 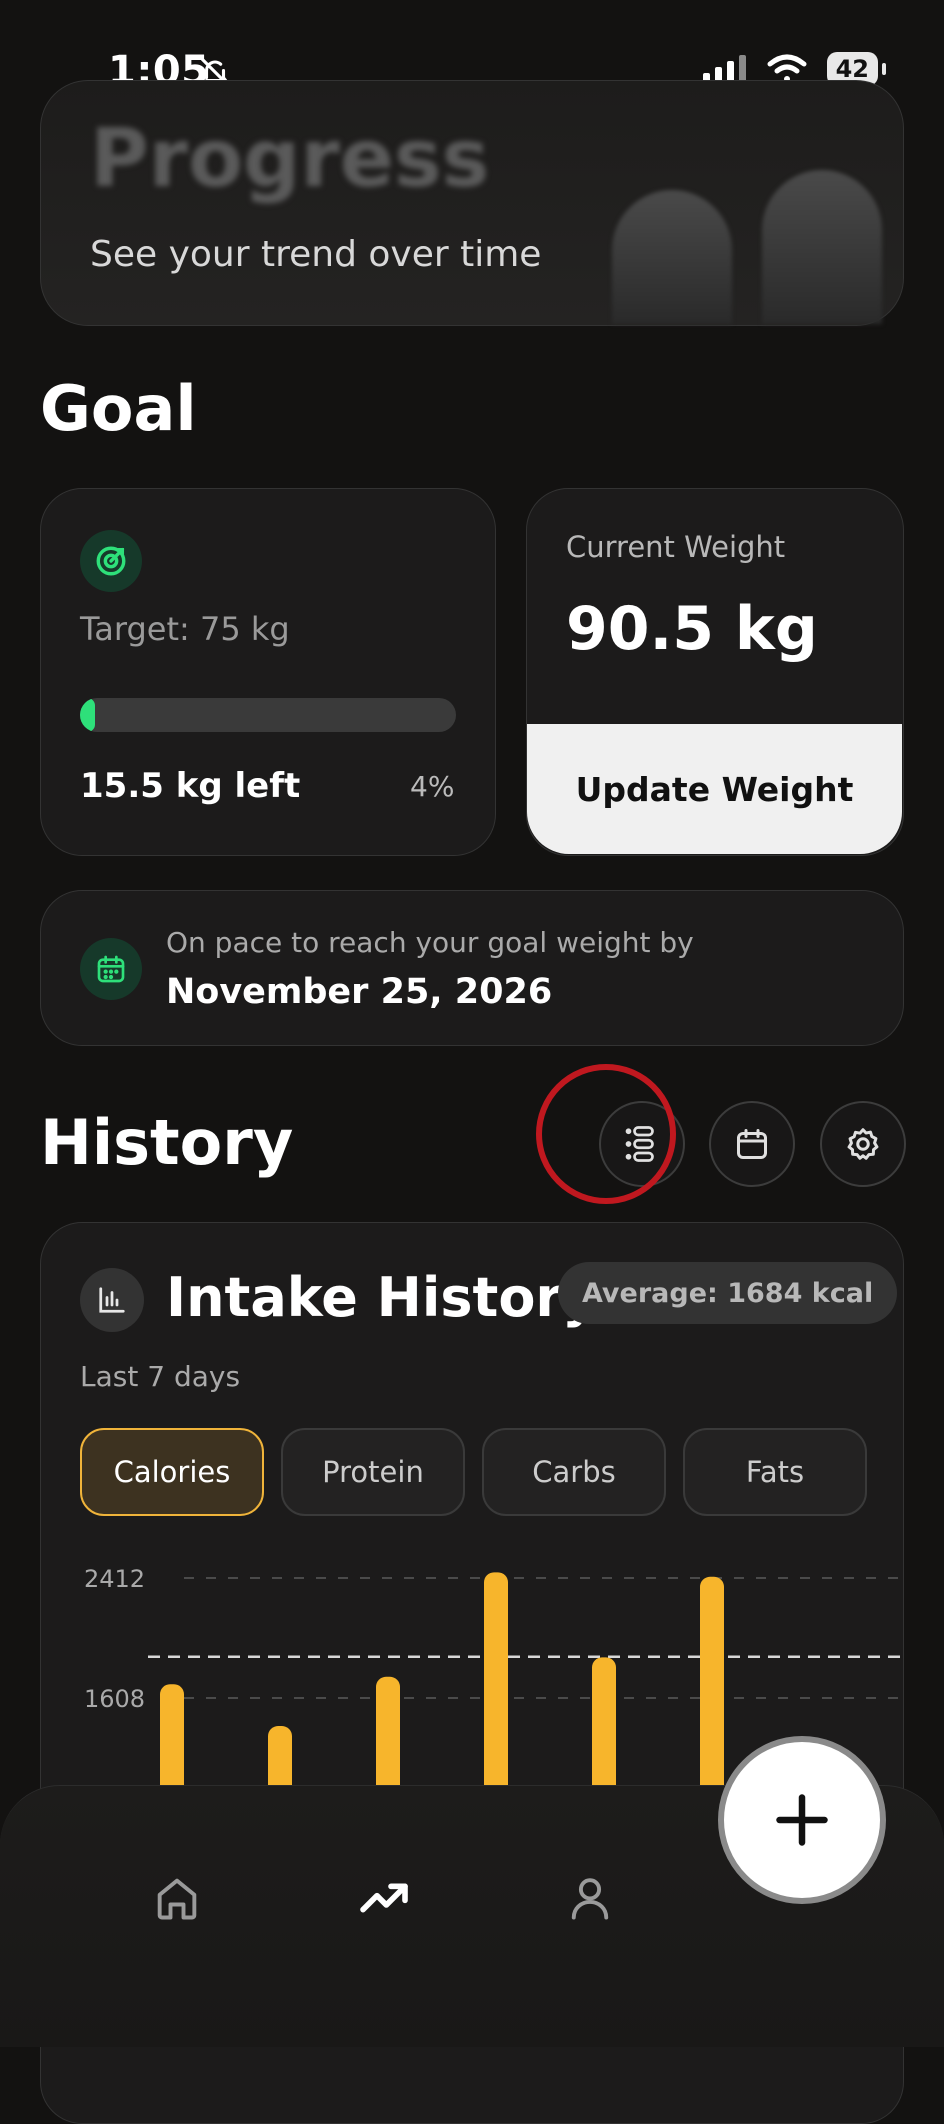 I want to click on trend-icon, so click(x=384, y=1898).